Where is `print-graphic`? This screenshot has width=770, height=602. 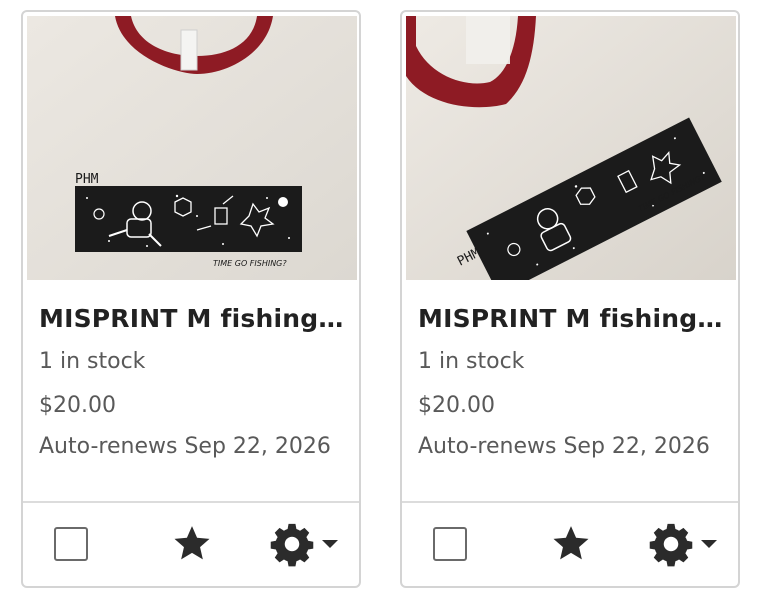 print-graphic is located at coordinates (188, 219).